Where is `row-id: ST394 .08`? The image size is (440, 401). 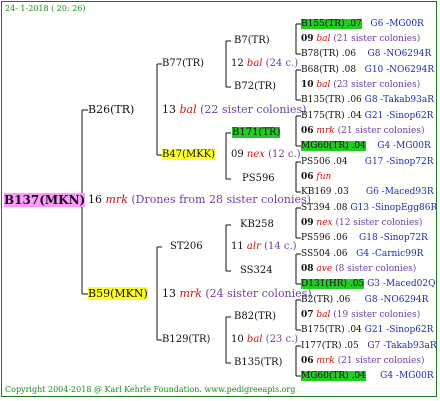
row-id: ST394 .08 is located at coordinates (324, 208).